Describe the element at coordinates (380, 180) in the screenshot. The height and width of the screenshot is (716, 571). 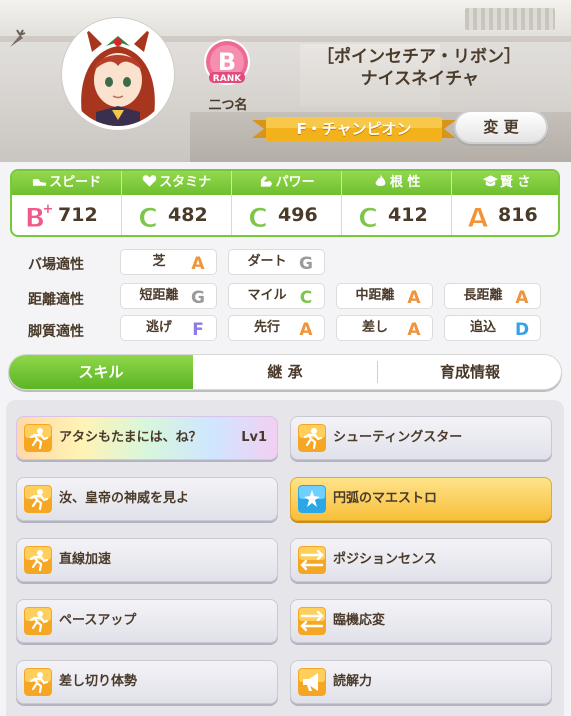
I see `flame-icon` at that location.